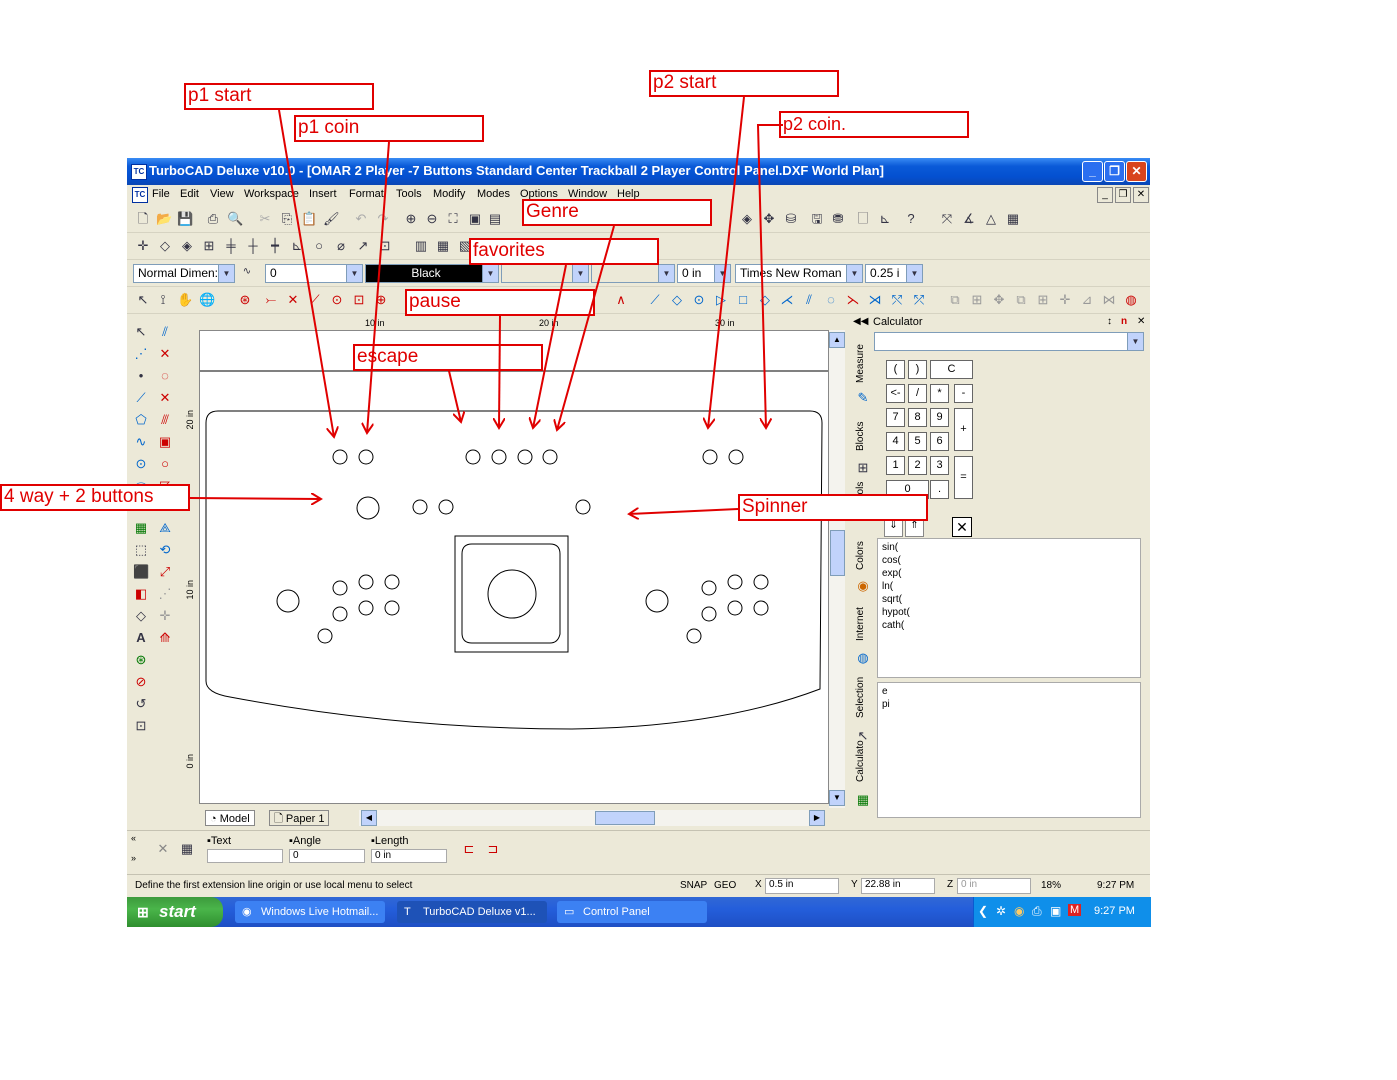 The width and height of the screenshot is (1397, 1080). What do you see at coordinates (331, 219) in the screenshot?
I see `format-painter-icon: 🖌` at bounding box center [331, 219].